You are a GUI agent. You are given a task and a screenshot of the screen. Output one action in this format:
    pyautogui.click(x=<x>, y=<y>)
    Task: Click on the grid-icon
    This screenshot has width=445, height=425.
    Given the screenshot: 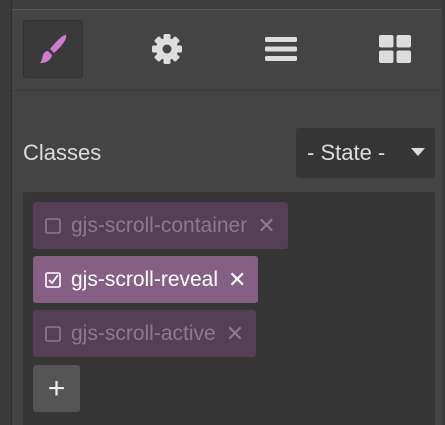 What is the action you would take?
    pyautogui.click(x=395, y=49)
    